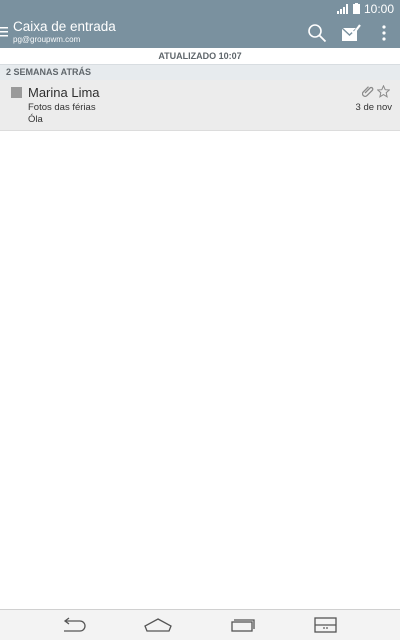 This screenshot has width=400, height=640. I want to click on account-email: pg@groupwm.com, so click(47, 39).